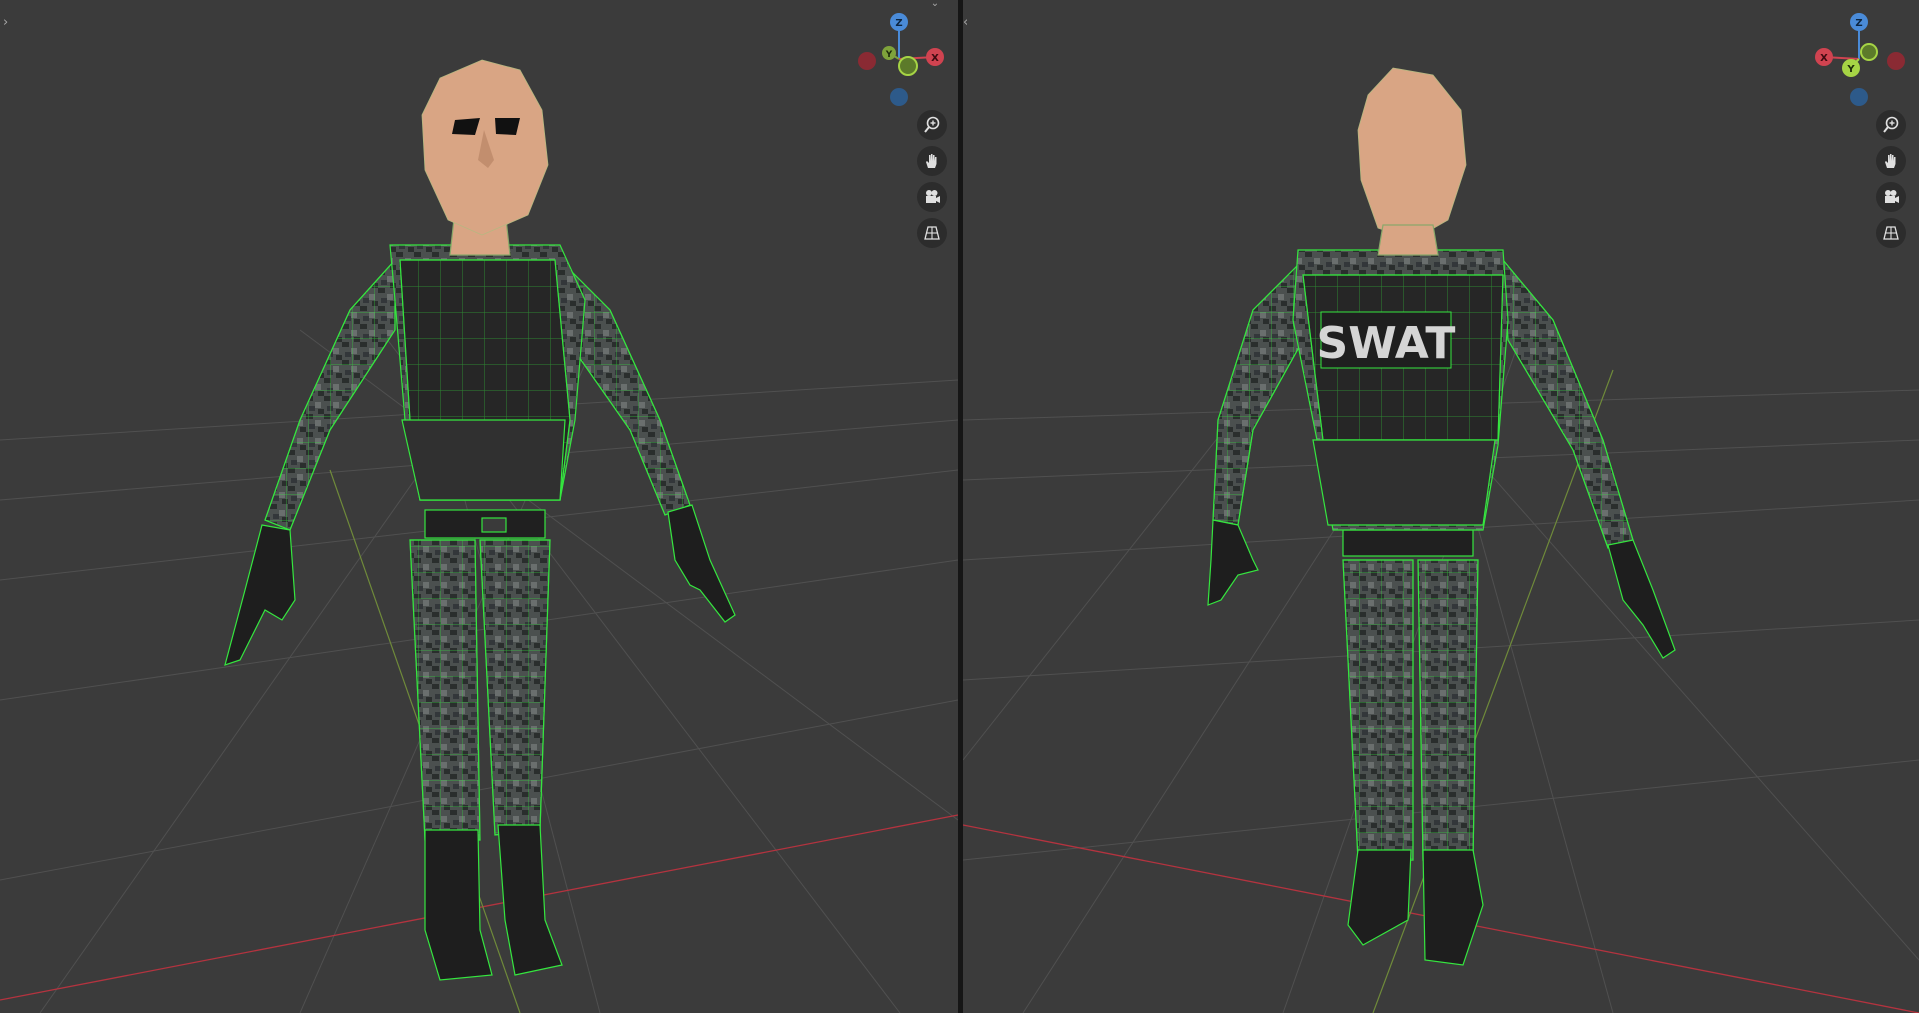 Image resolution: width=1919 pixels, height=1013 pixels. What do you see at coordinates (968, 23) in the screenshot?
I see `toolbar-toggle-right: ‹` at bounding box center [968, 23].